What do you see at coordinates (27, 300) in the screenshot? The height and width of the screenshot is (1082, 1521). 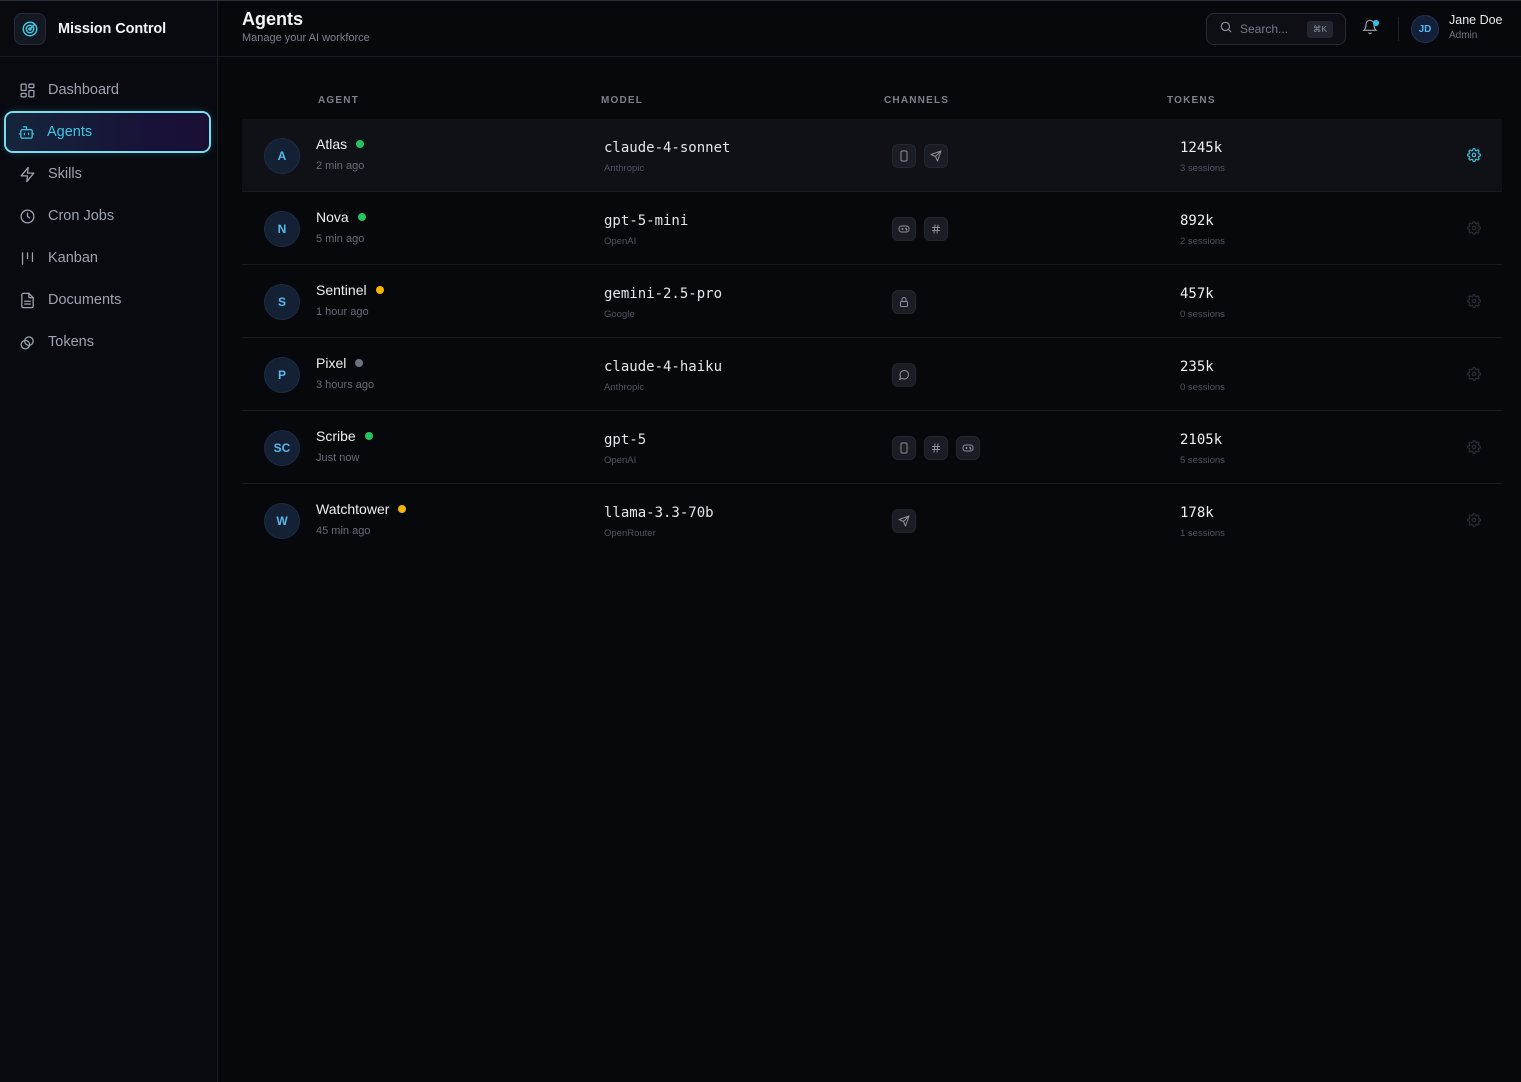 I see `document-icon` at bounding box center [27, 300].